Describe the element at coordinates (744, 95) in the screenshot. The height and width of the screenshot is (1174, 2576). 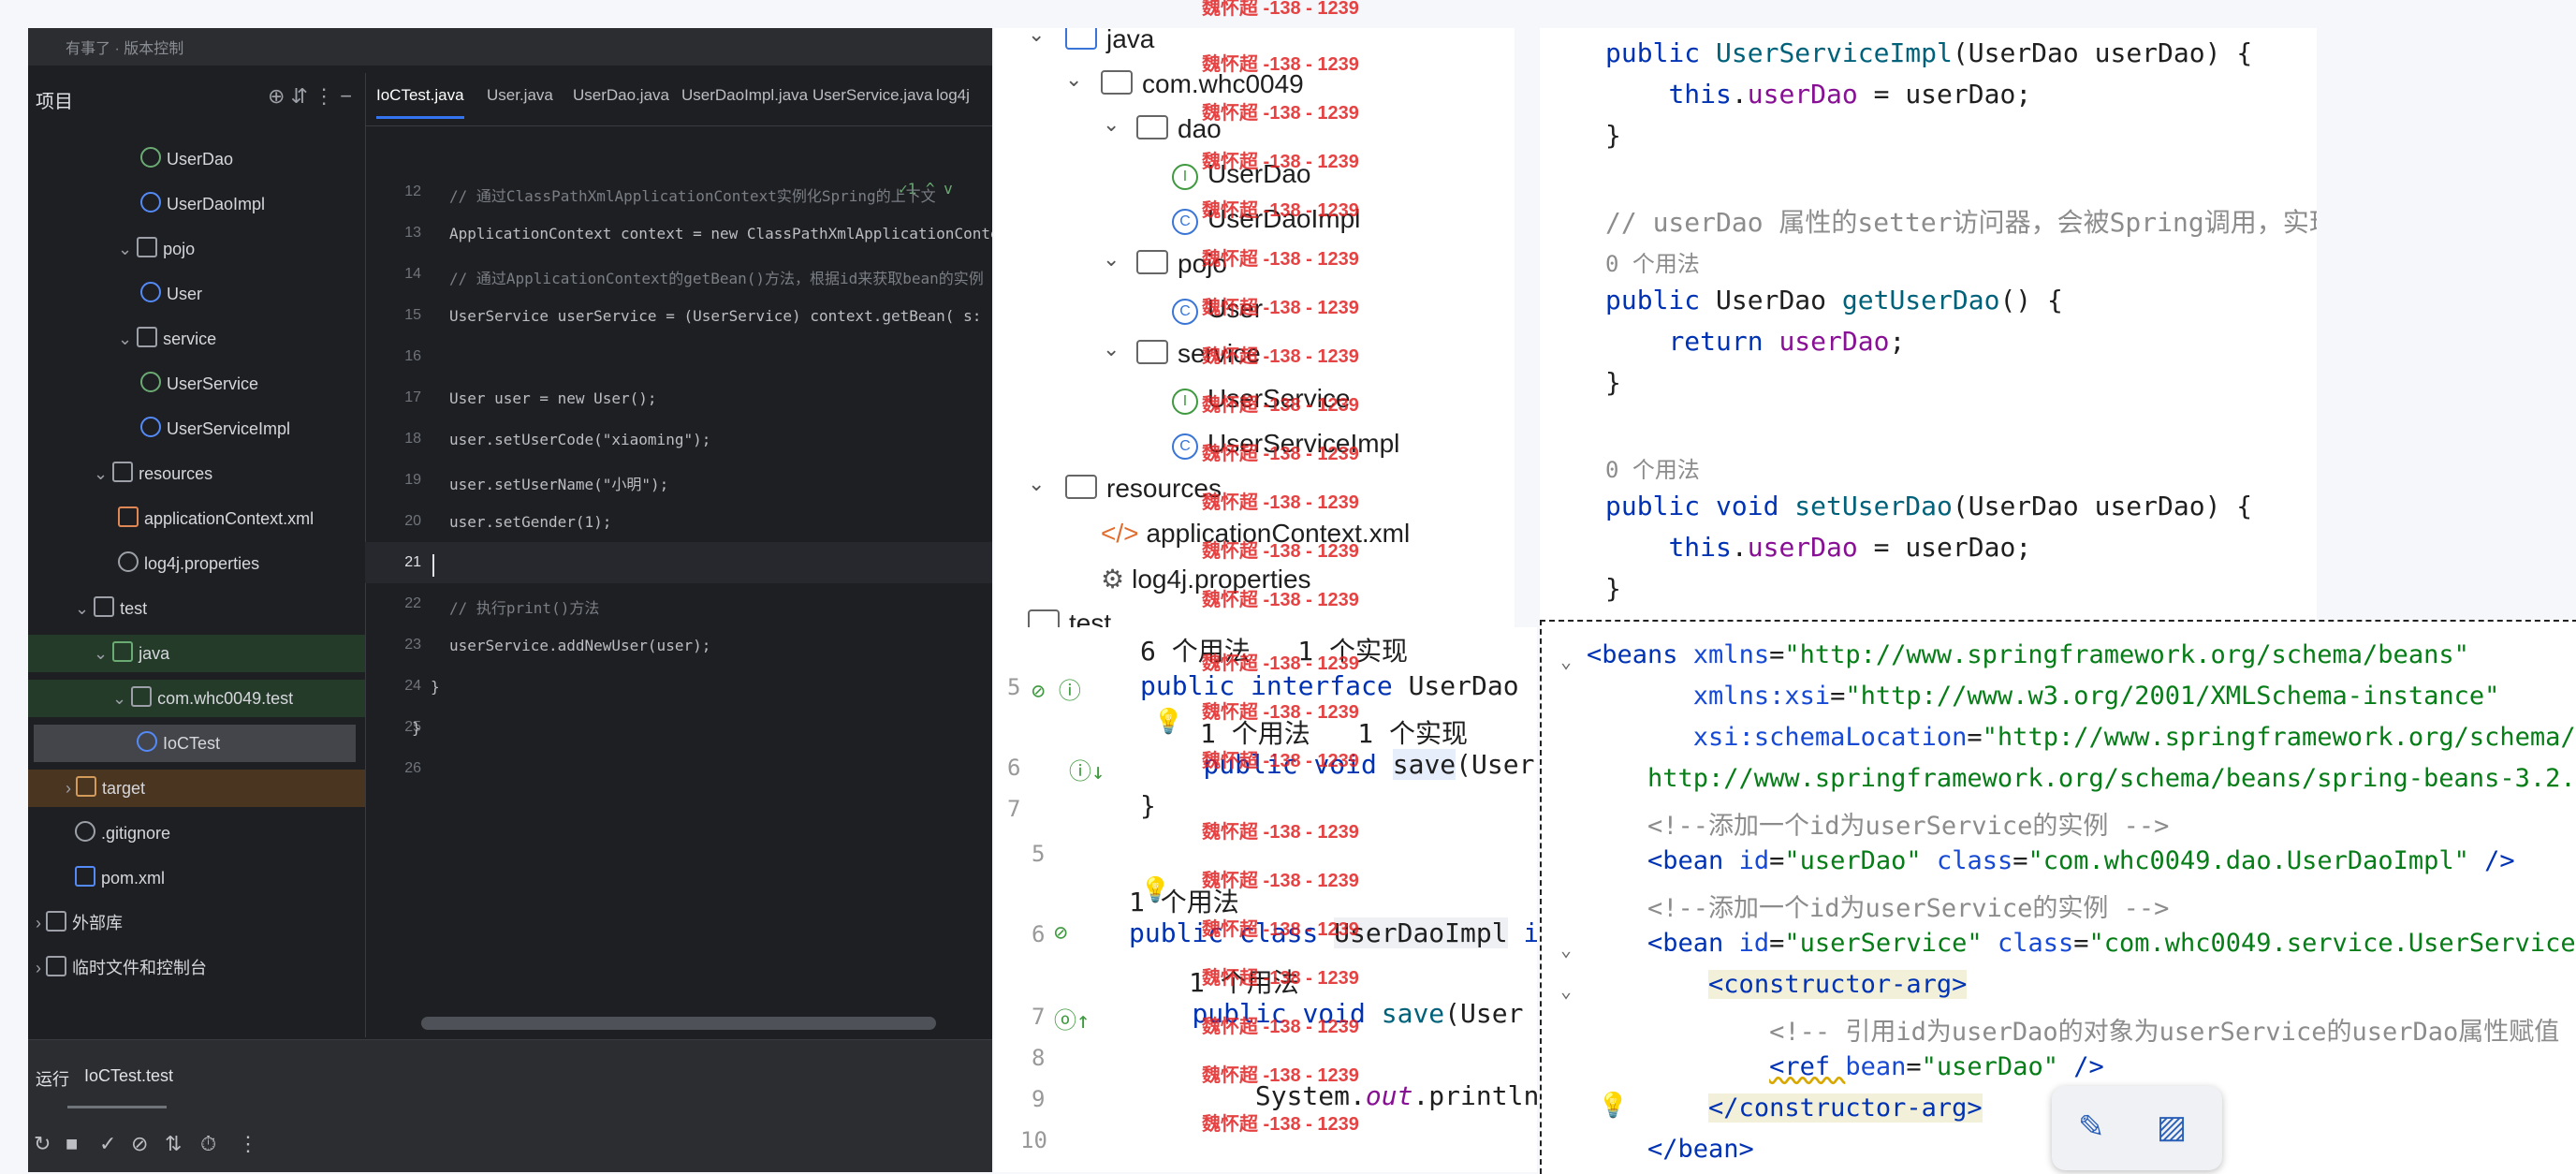
I see `tab-userdaoimpl: UserDaoImpl.java` at that location.